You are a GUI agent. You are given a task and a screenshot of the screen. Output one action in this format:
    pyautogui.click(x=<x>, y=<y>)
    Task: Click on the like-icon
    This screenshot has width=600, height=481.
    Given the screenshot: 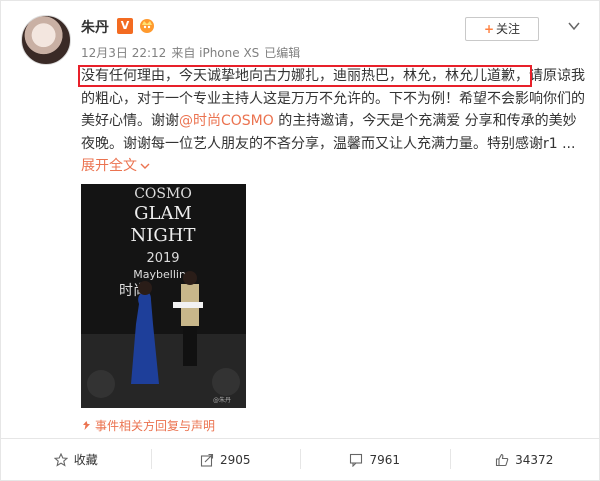 What is the action you would take?
    pyautogui.click(x=502, y=459)
    